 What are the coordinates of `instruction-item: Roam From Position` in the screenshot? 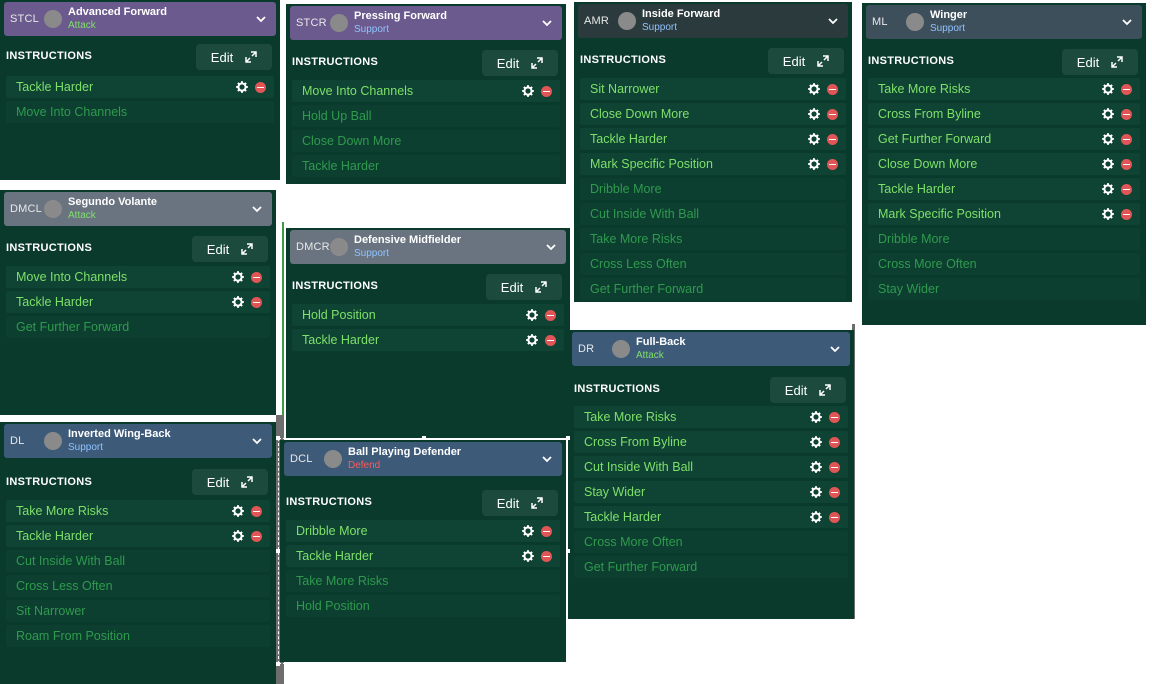 It's located at (138, 636).